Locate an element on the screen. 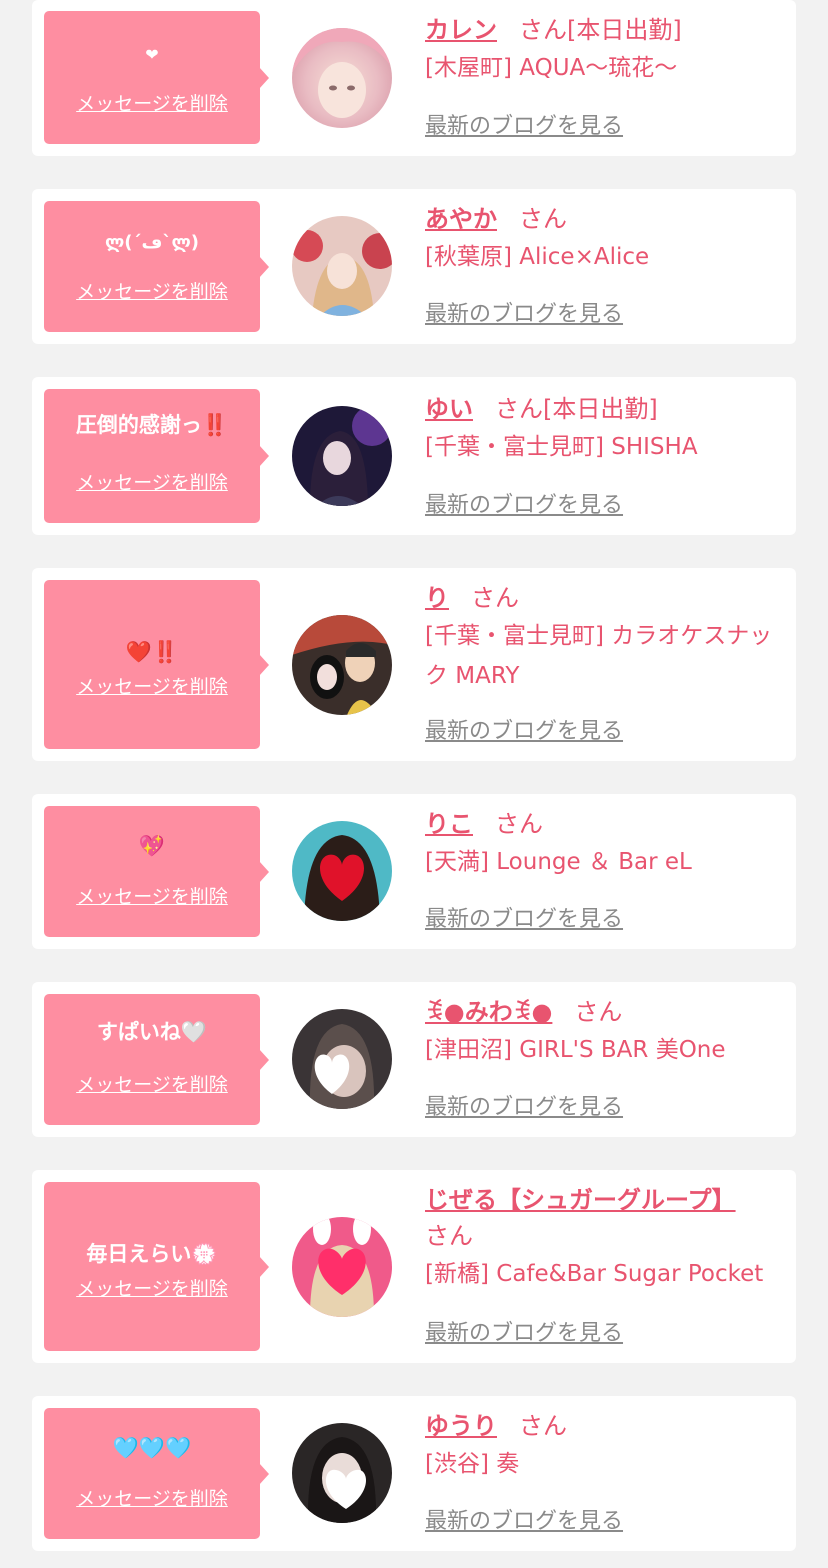  message-text: 圧倒的感謝っ‼️ is located at coordinates (152, 425).